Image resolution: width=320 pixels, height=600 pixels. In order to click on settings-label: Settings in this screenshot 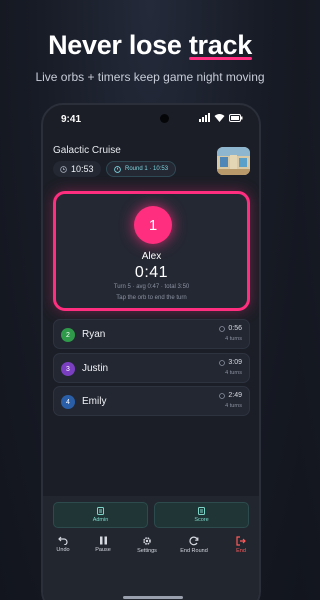, I will do `click(147, 551)`.